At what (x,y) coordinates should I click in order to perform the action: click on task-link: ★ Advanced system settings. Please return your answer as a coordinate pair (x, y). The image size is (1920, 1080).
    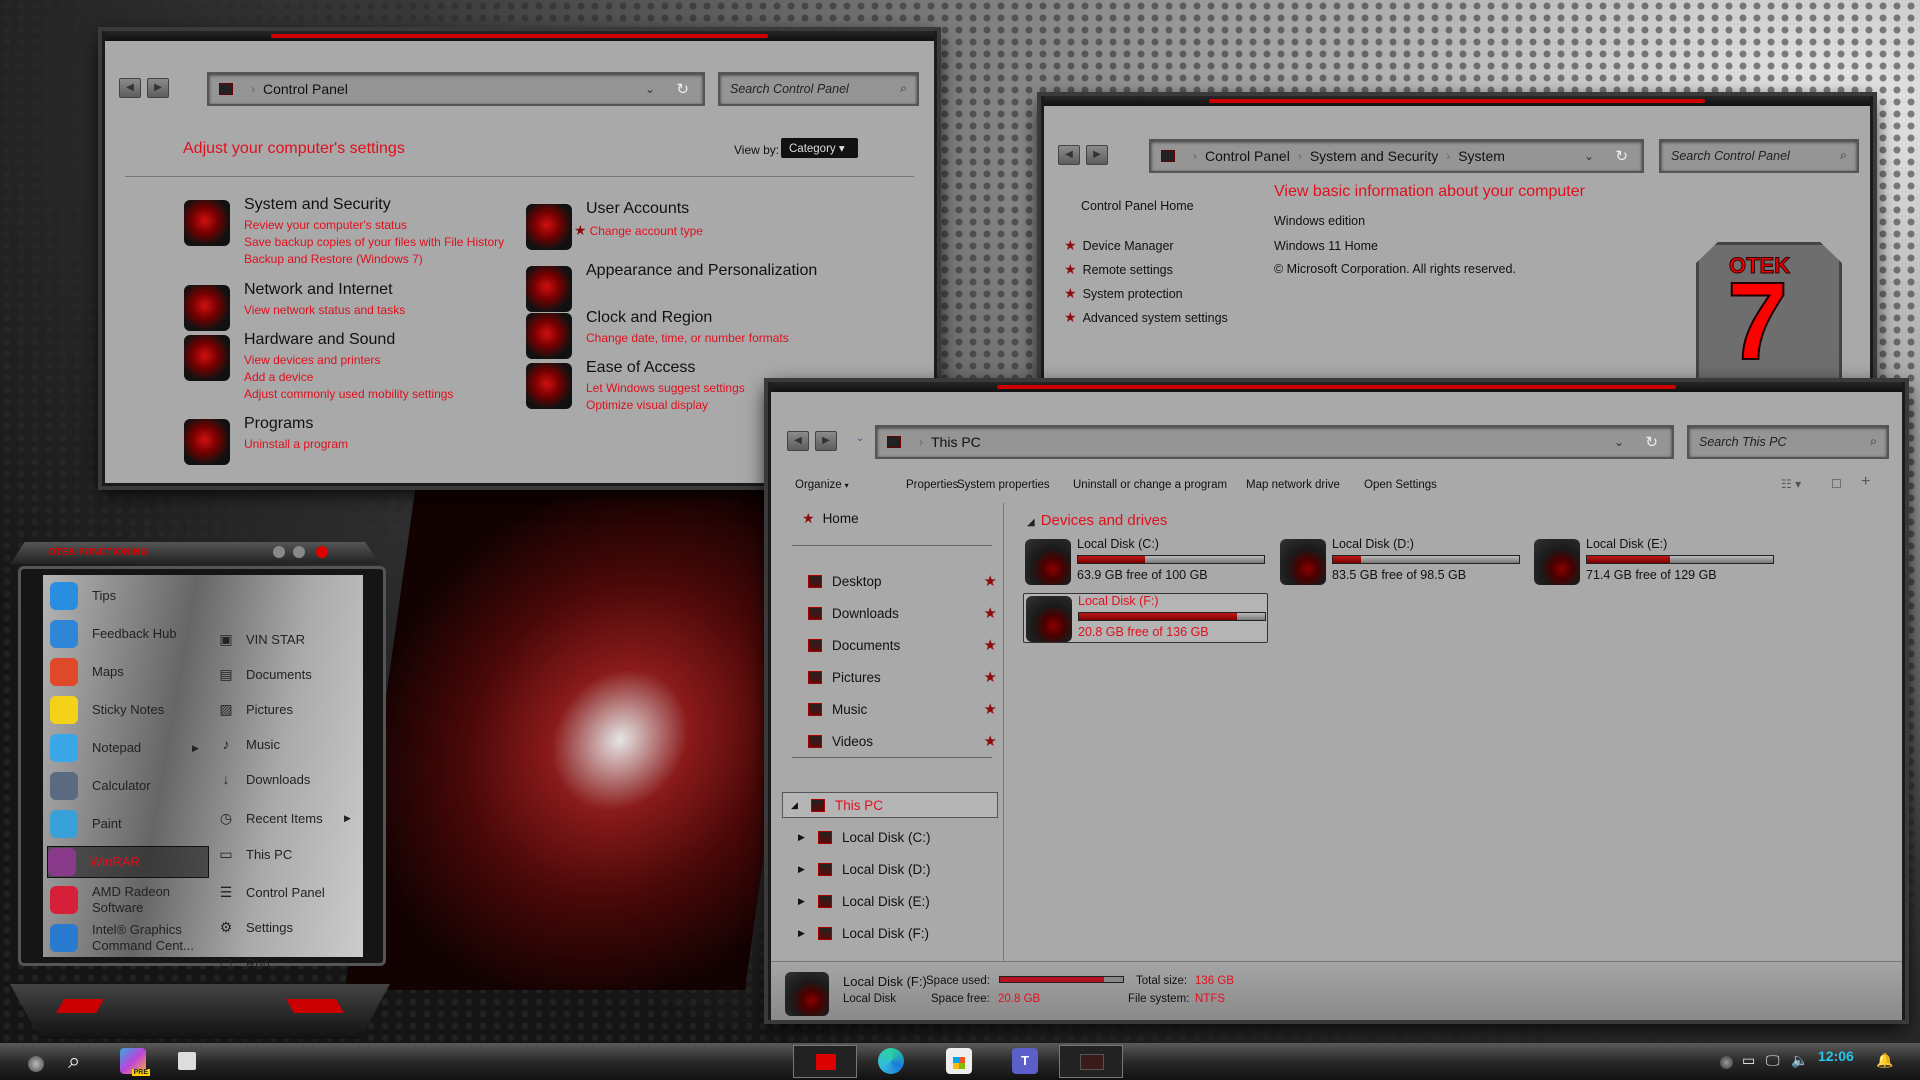
    Looking at the image, I should click on (1146, 317).